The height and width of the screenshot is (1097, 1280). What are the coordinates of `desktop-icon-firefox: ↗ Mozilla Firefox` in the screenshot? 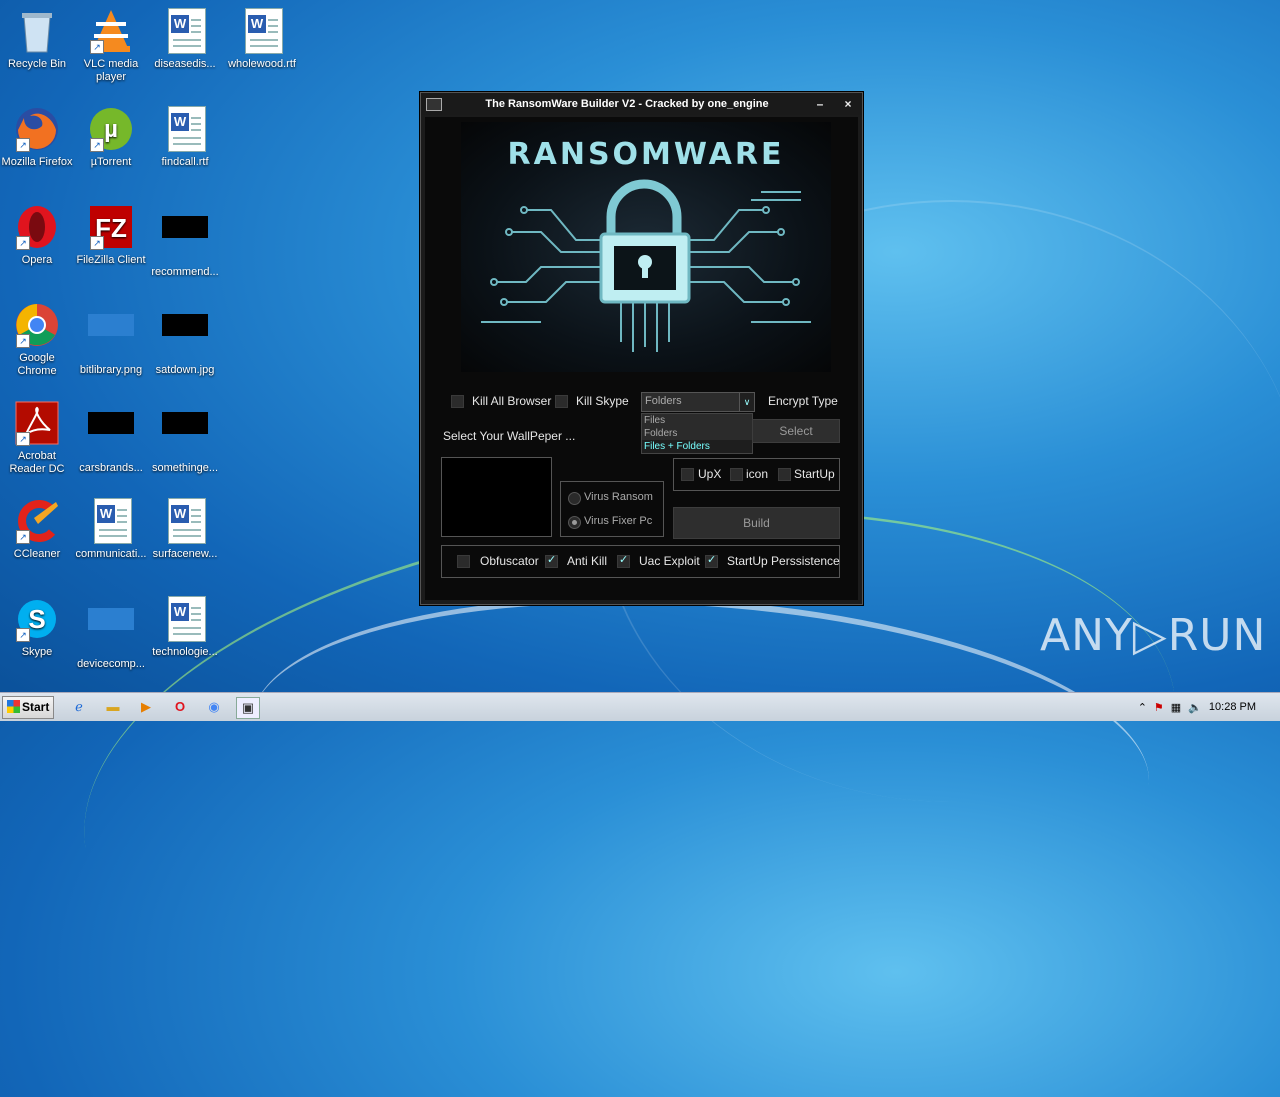 It's located at (37, 137).